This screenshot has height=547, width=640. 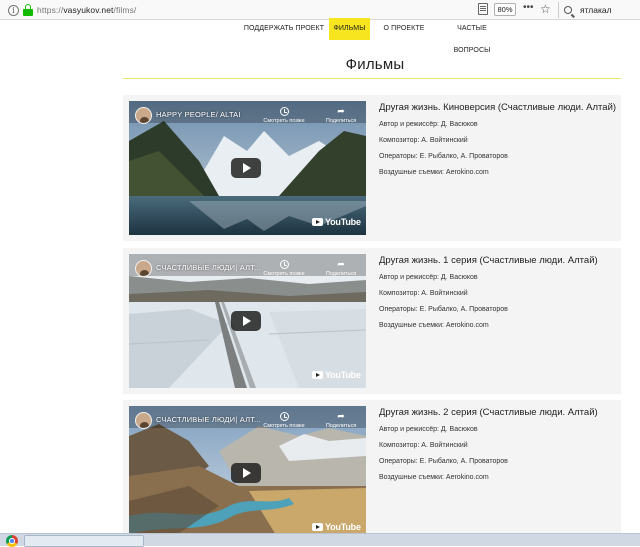 I want to click on url-path: /films/, so click(x=125, y=10).